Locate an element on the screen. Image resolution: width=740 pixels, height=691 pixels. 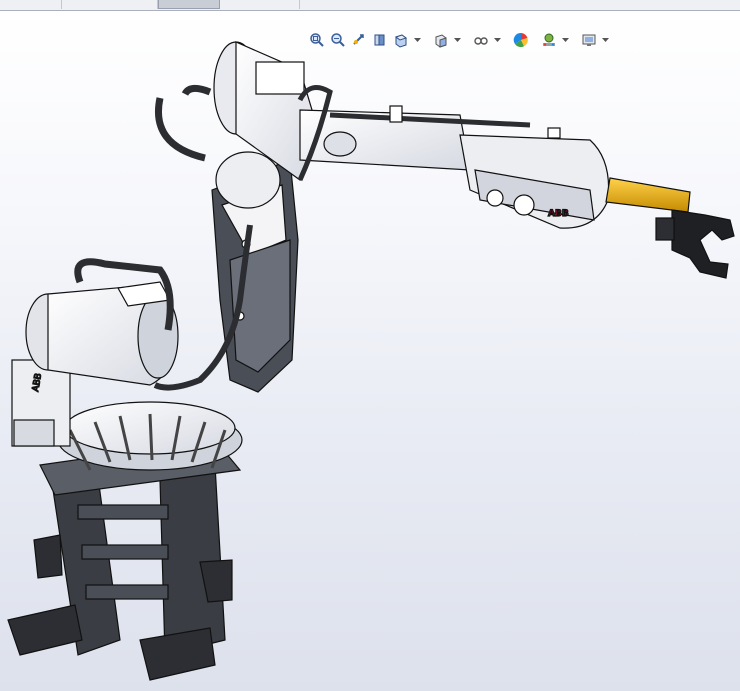
edit-appearance-icon is located at coordinates (521, 40).